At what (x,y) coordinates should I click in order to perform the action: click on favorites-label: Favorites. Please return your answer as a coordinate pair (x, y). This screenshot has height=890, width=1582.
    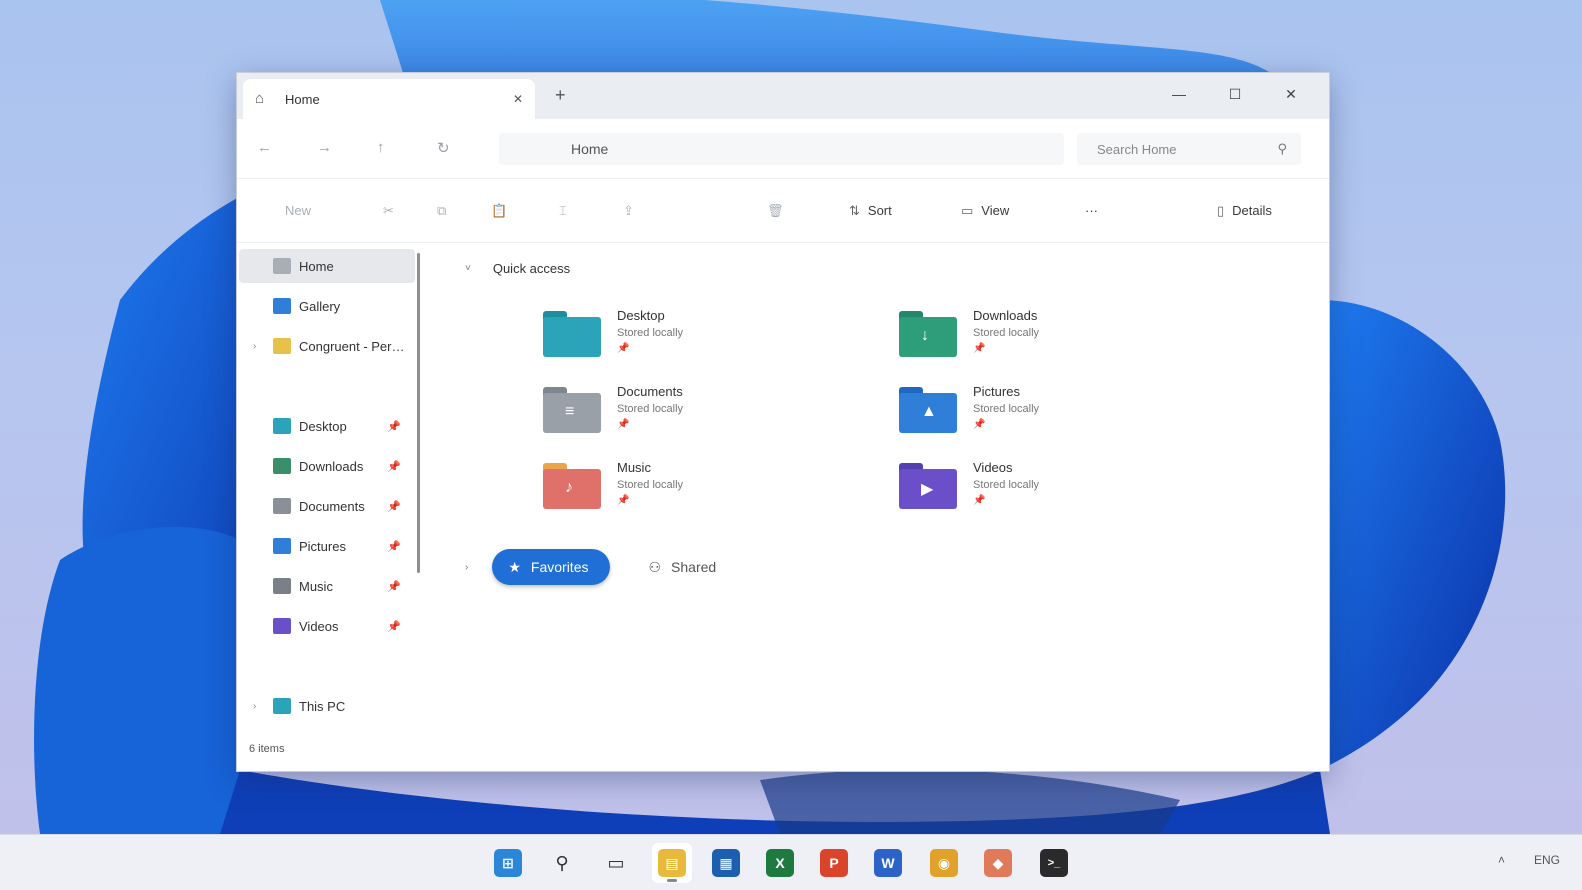
    Looking at the image, I should click on (559, 567).